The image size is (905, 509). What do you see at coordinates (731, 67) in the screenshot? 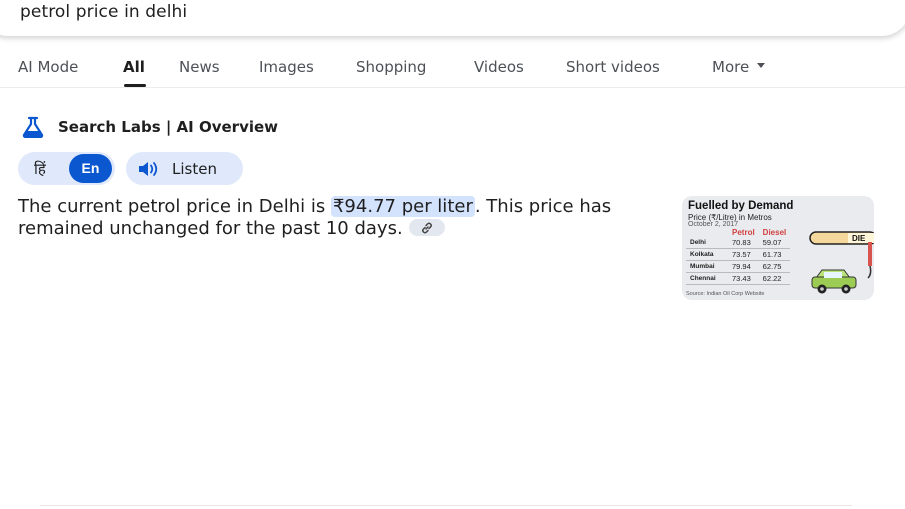
I see `tab-more-label: More` at bounding box center [731, 67].